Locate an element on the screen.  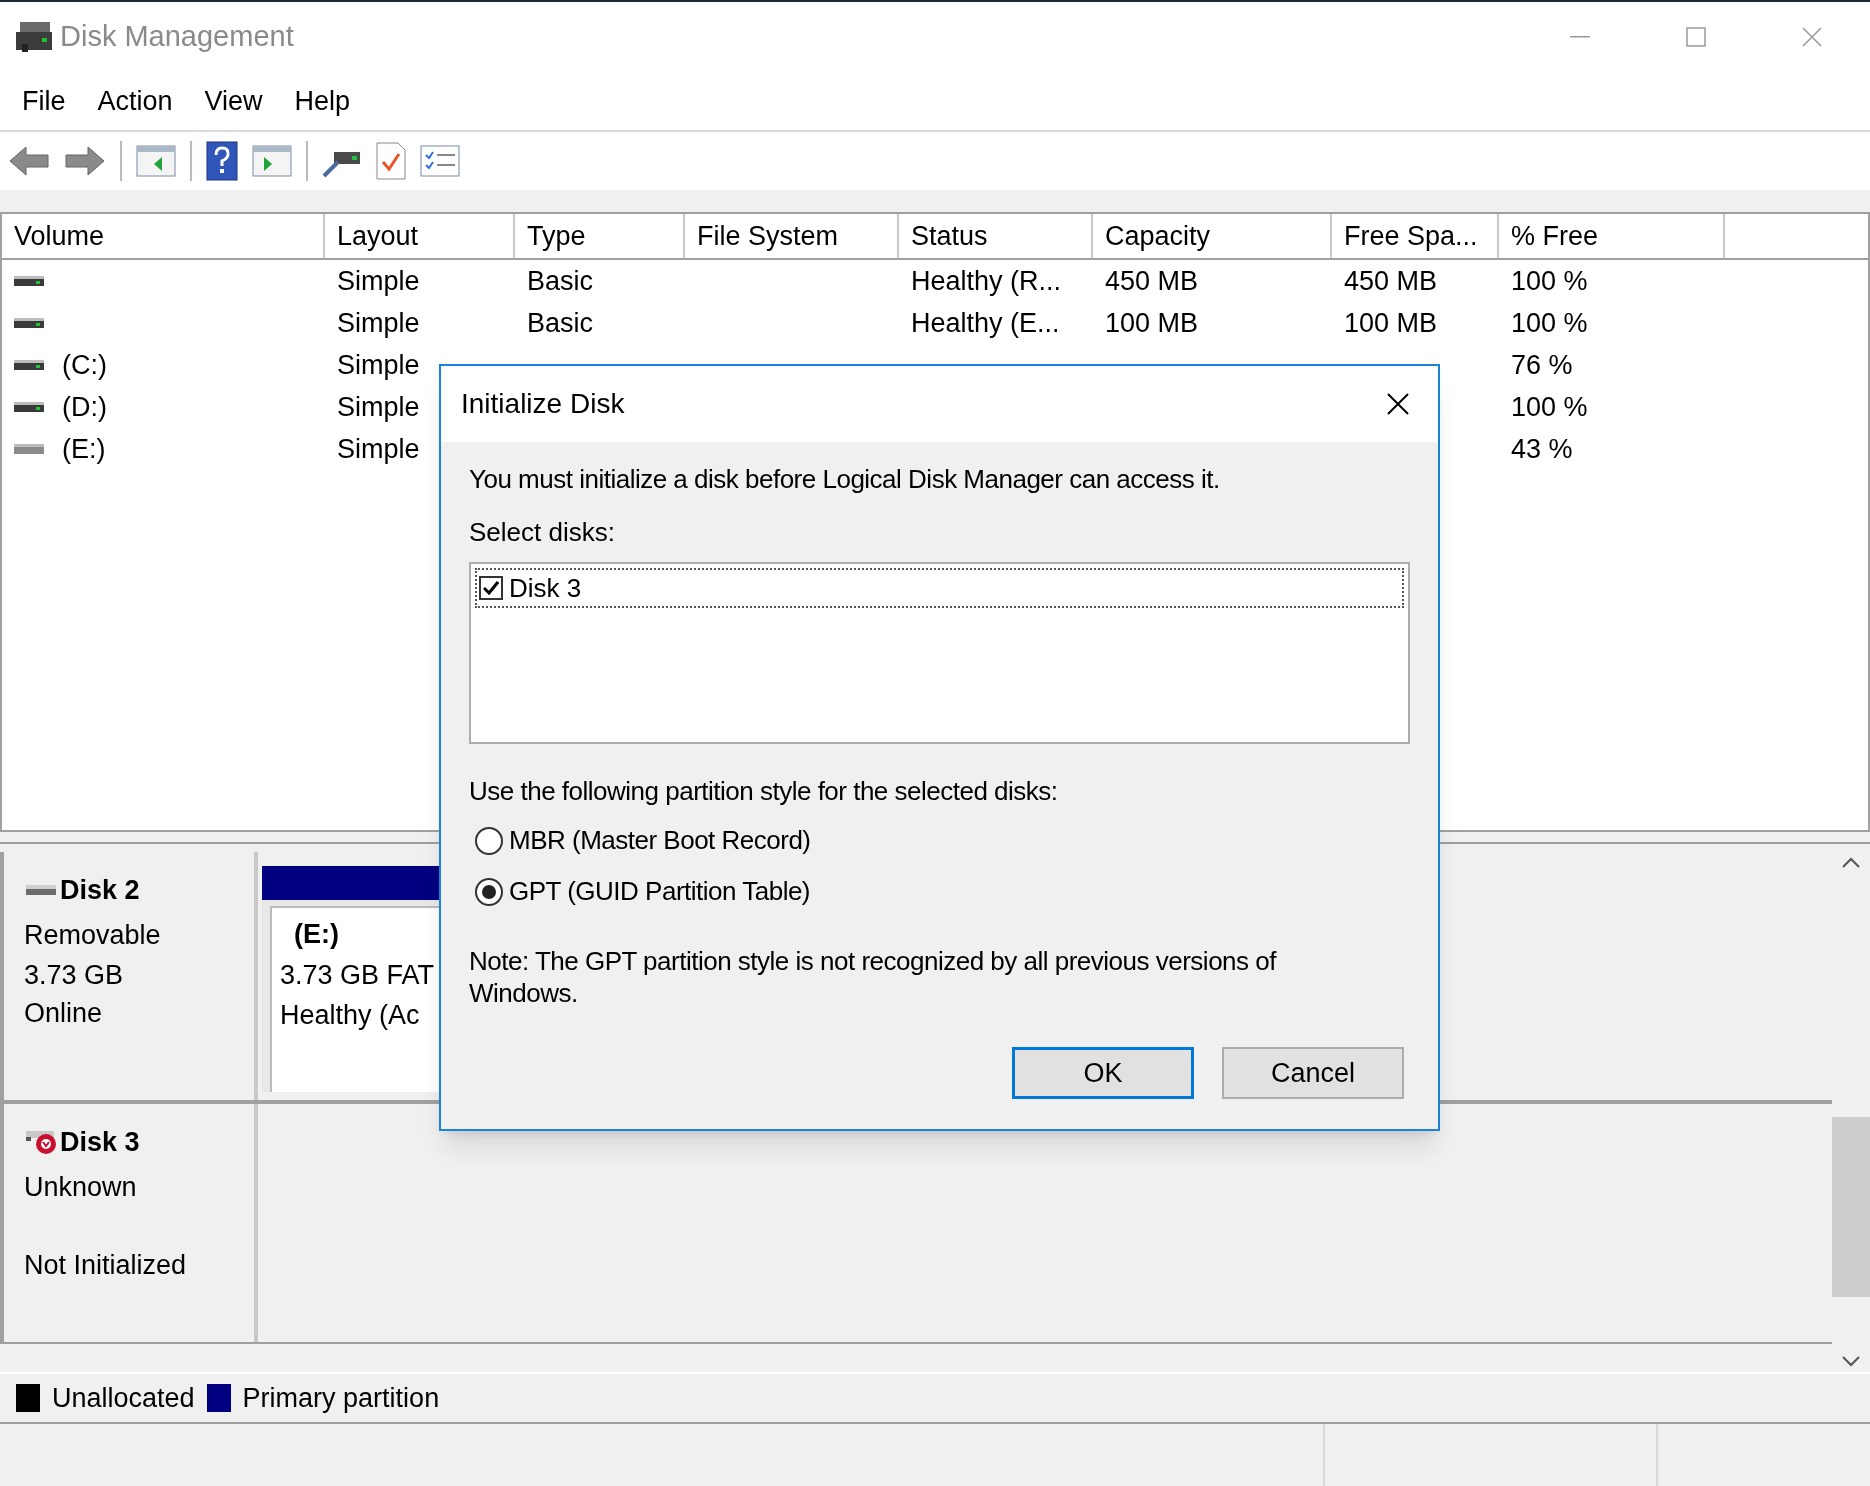
legend-label: Primary partition is located at coordinates (341, 1398).